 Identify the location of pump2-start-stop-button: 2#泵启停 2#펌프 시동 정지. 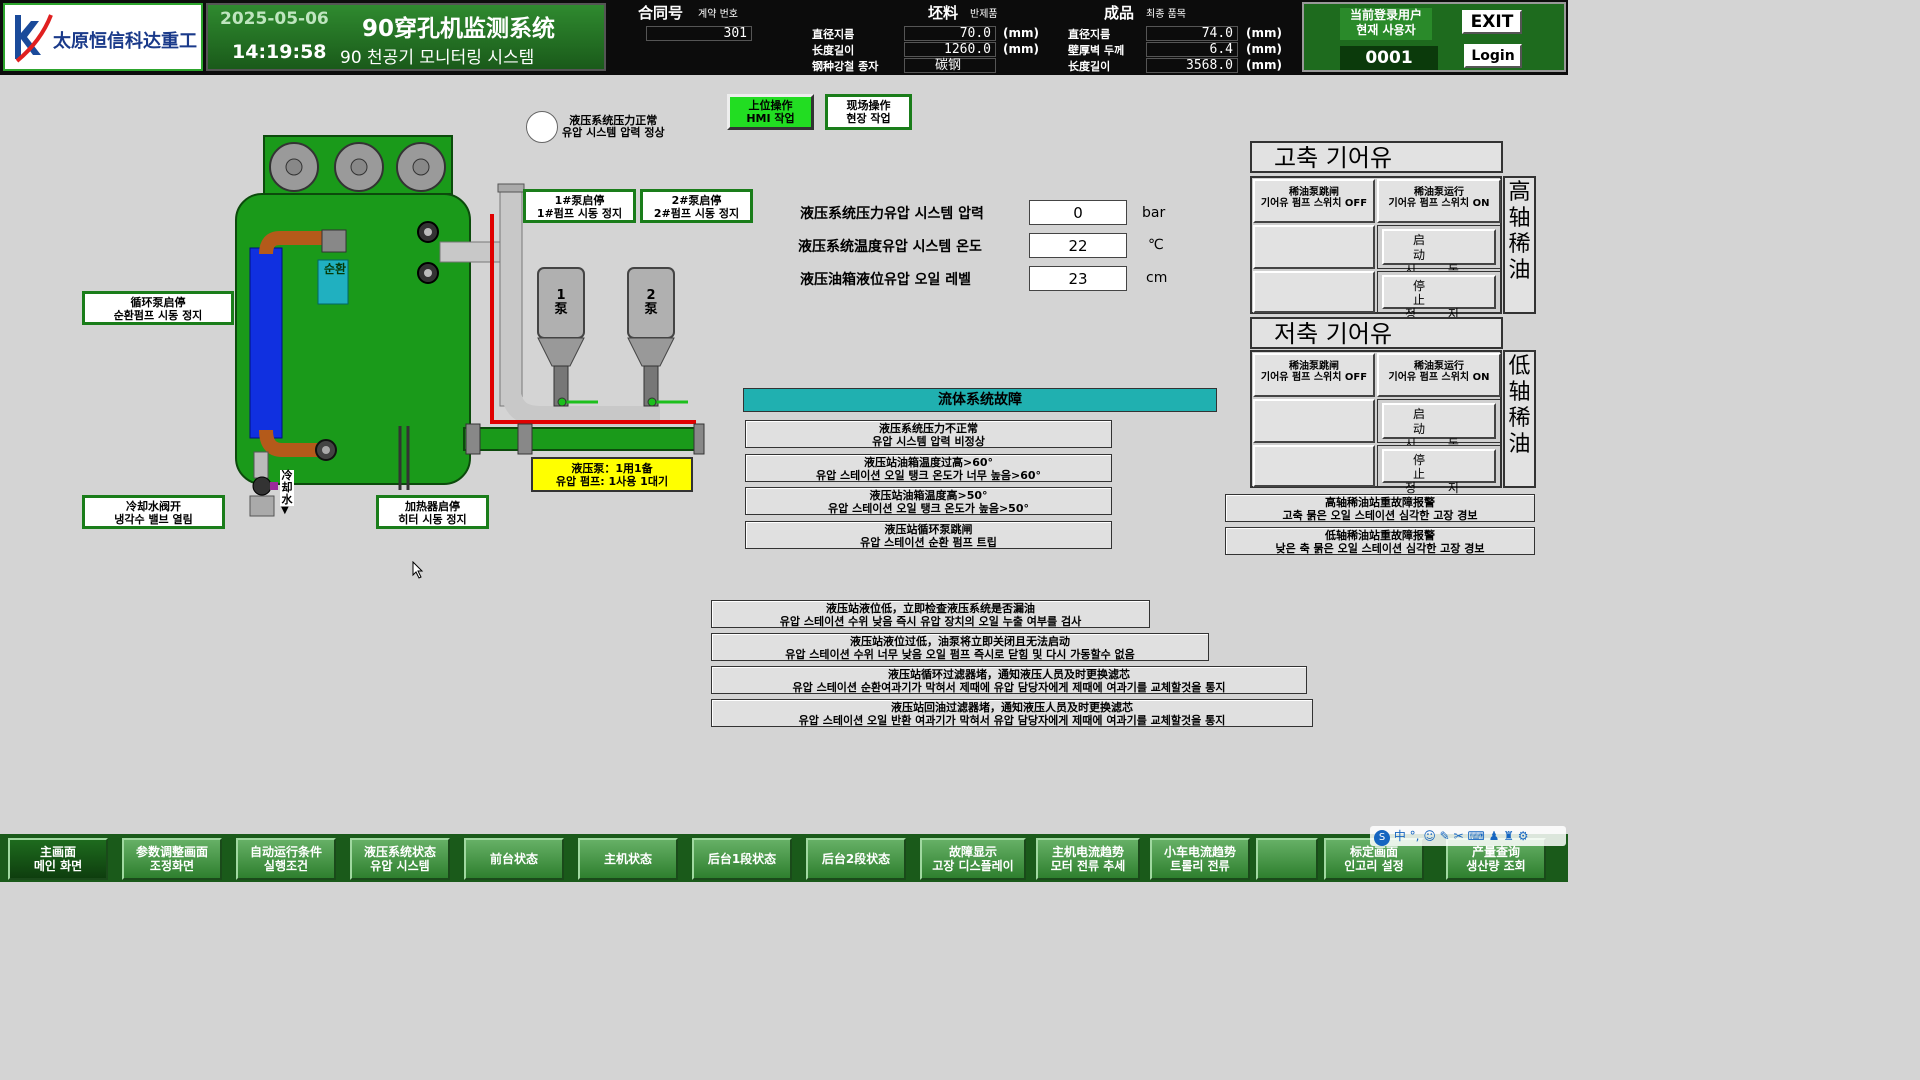
(696, 206).